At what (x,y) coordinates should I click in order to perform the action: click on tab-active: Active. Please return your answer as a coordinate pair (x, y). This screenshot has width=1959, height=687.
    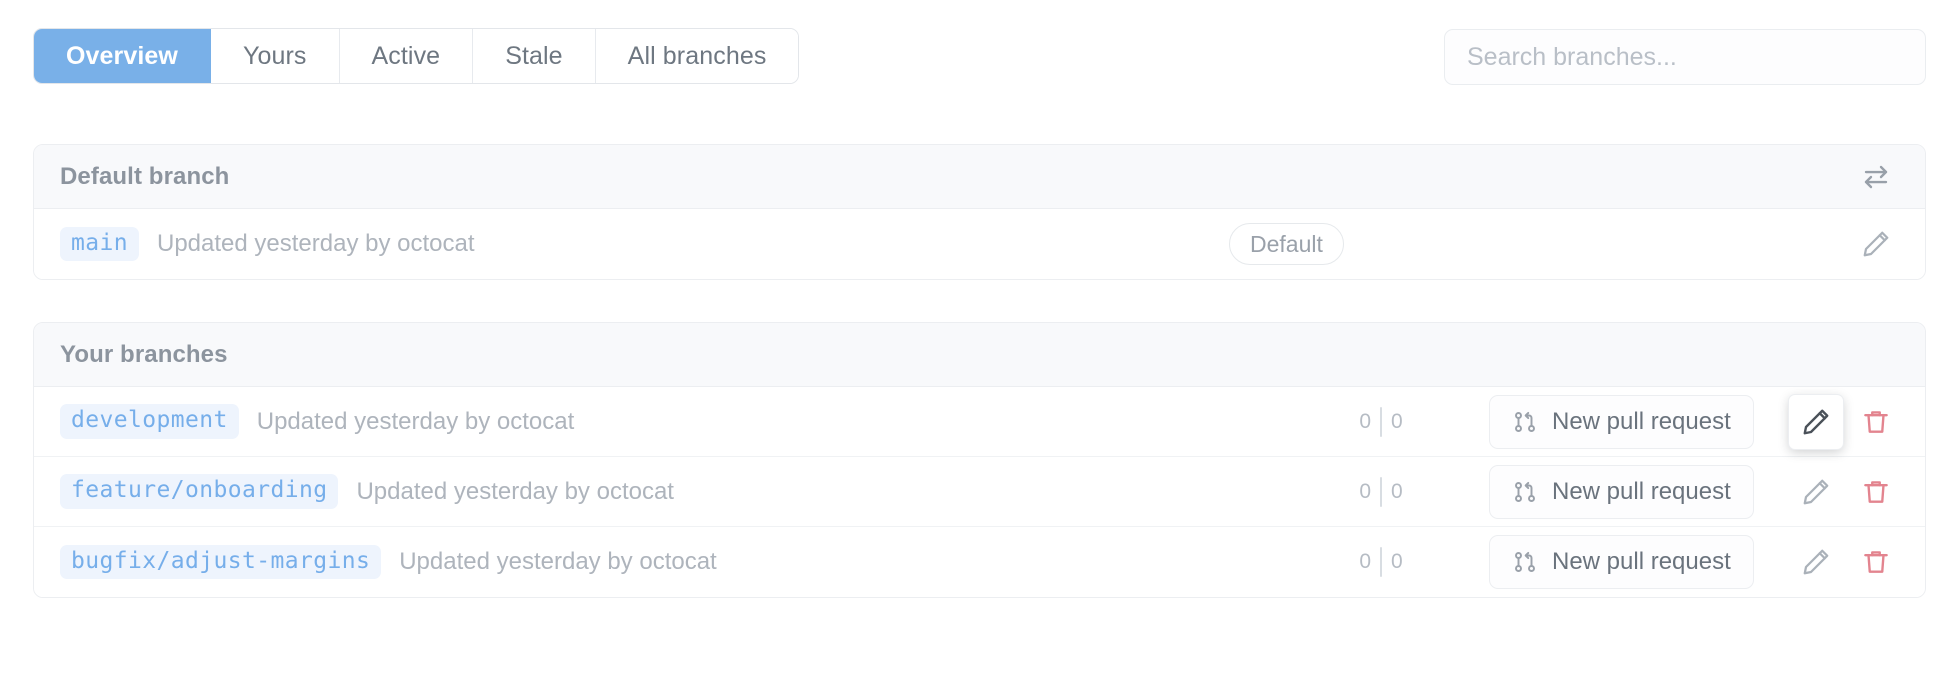
    Looking at the image, I should click on (406, 56).